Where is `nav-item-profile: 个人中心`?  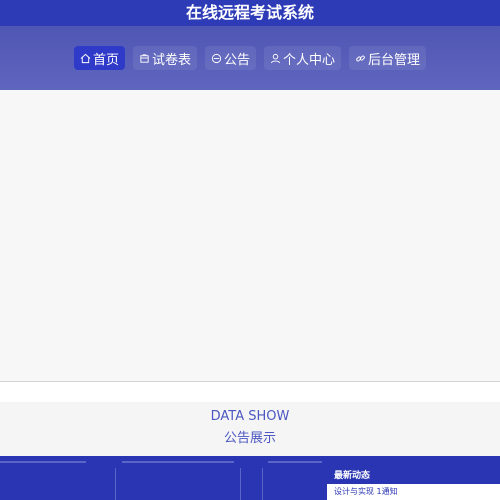
nav-item-profile: 个人中心 is located at coordinates (303, 58).